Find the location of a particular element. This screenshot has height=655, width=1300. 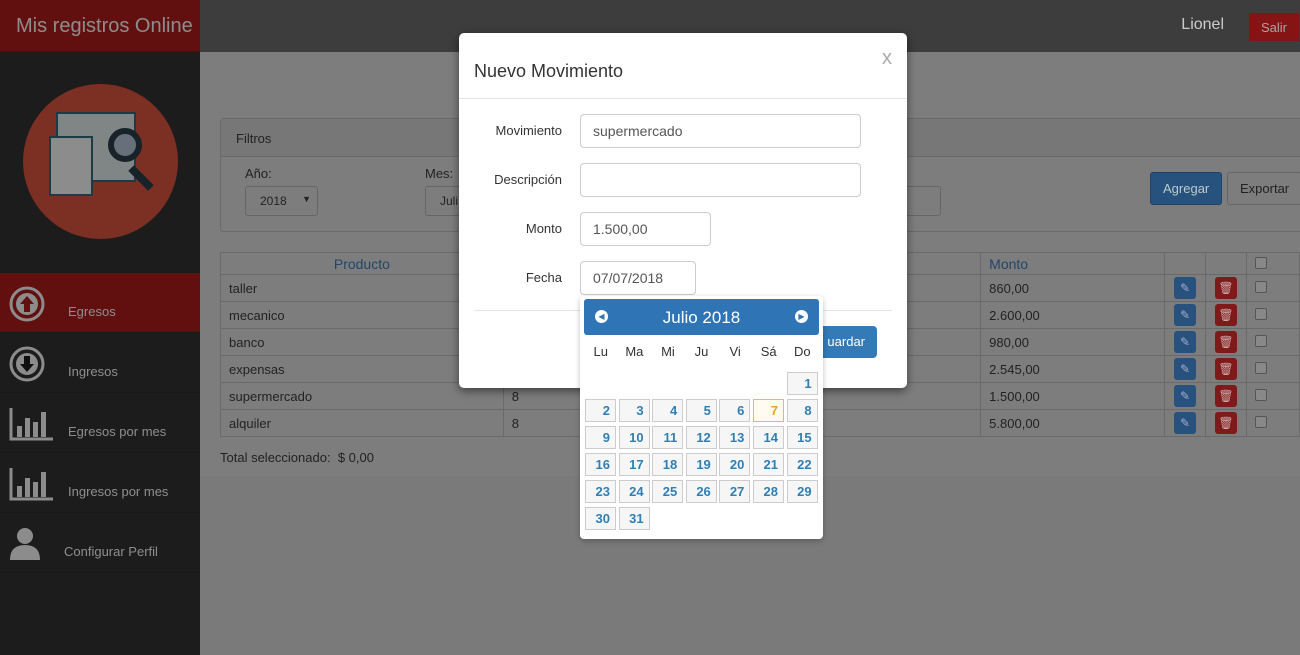

header-monto: Monto is located at coordinates (1073, 263).